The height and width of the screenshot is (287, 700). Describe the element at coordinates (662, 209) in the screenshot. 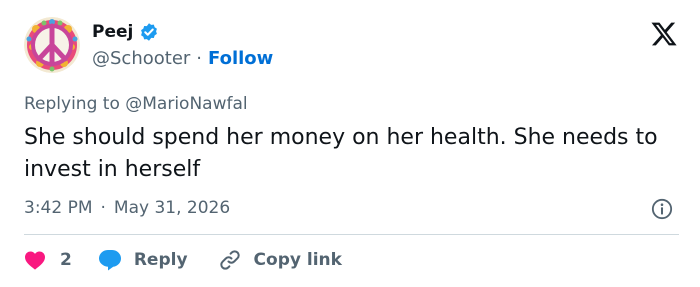

I see `info-icon` at that location.